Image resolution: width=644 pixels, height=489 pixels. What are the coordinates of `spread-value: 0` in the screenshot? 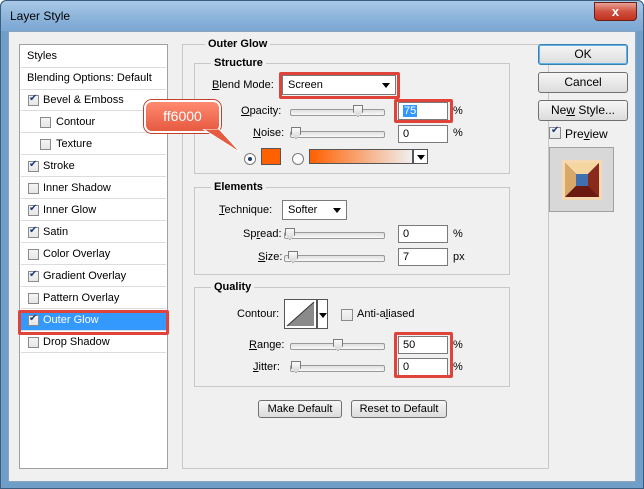 It's located at (406, 234).